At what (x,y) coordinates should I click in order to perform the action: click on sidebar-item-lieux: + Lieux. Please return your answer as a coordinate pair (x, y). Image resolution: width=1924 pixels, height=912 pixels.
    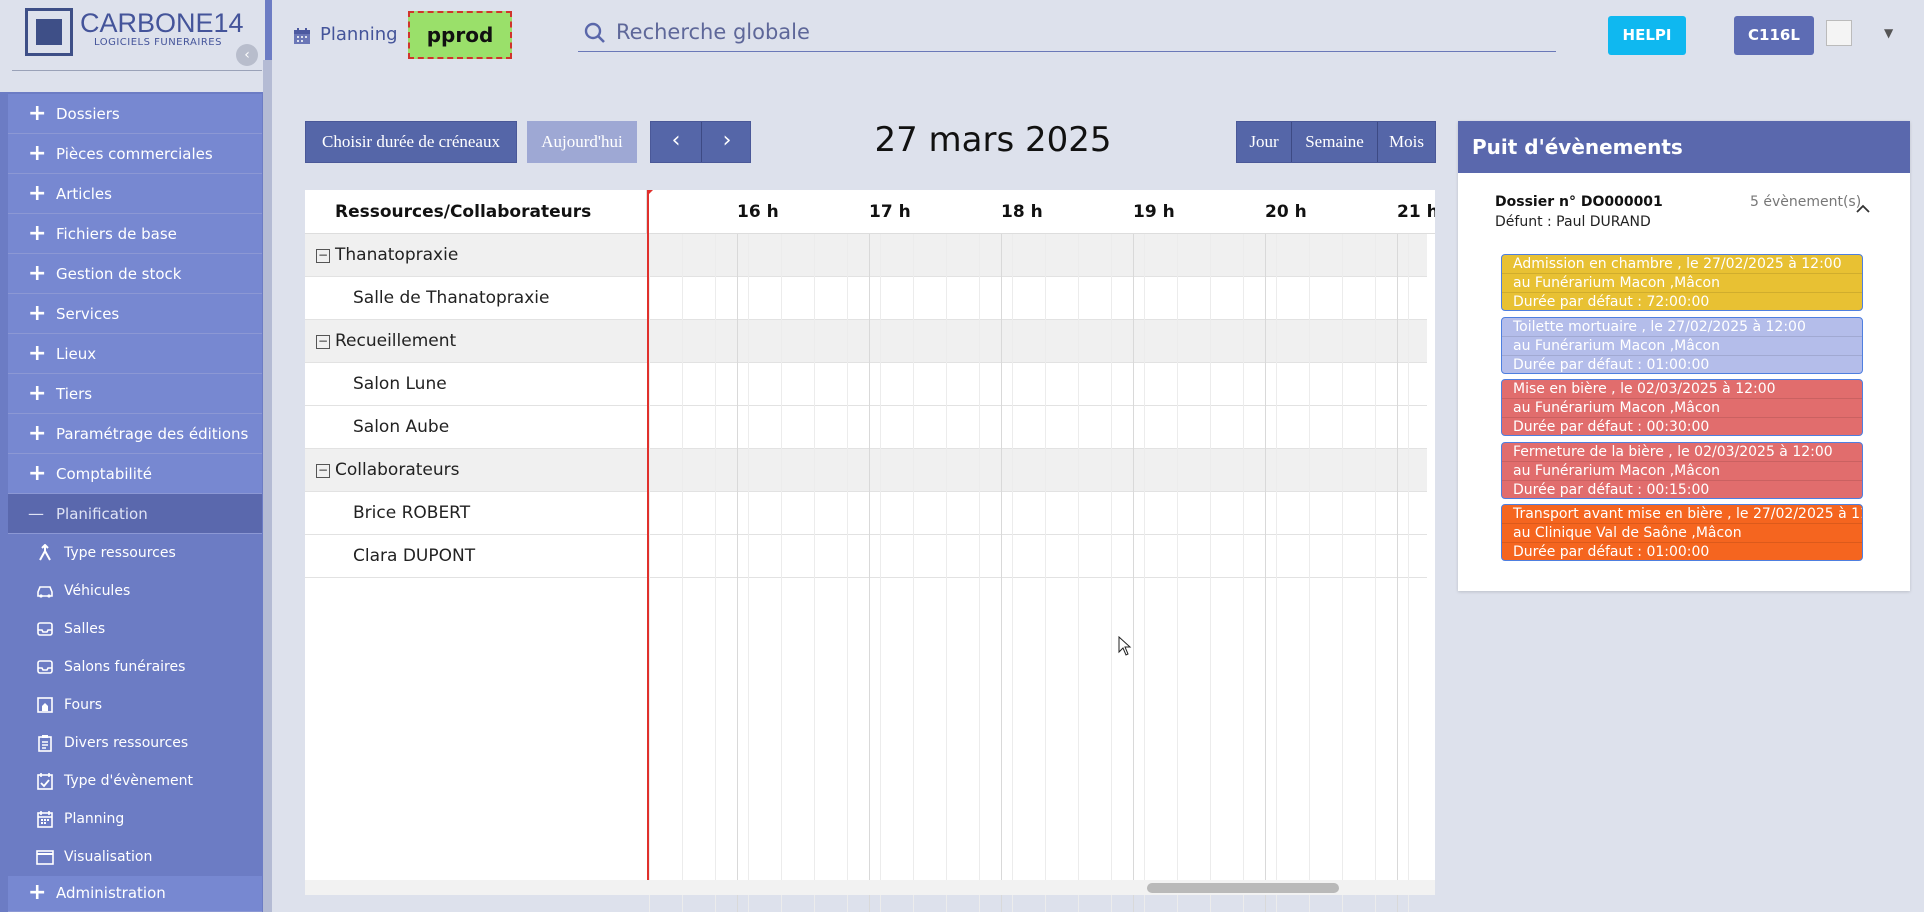
    Looking at the image, I should click on (135, 354).